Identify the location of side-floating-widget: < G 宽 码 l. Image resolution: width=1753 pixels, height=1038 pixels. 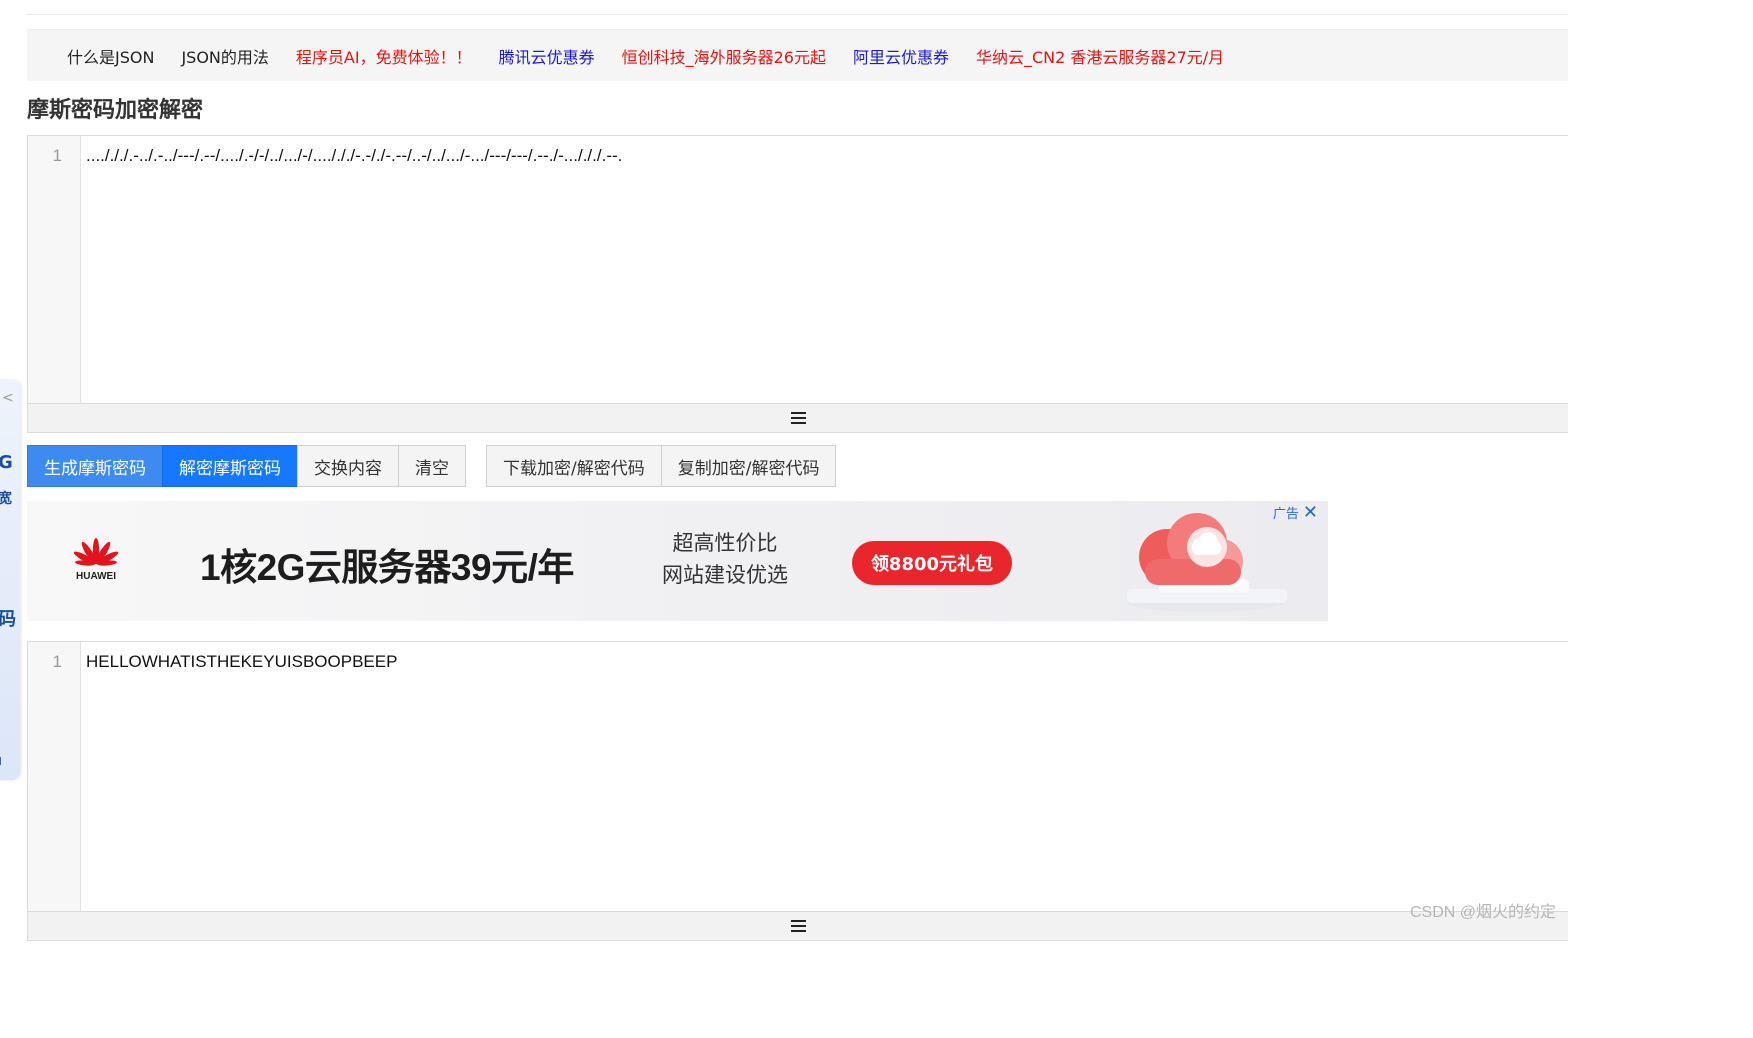
(10, 580).